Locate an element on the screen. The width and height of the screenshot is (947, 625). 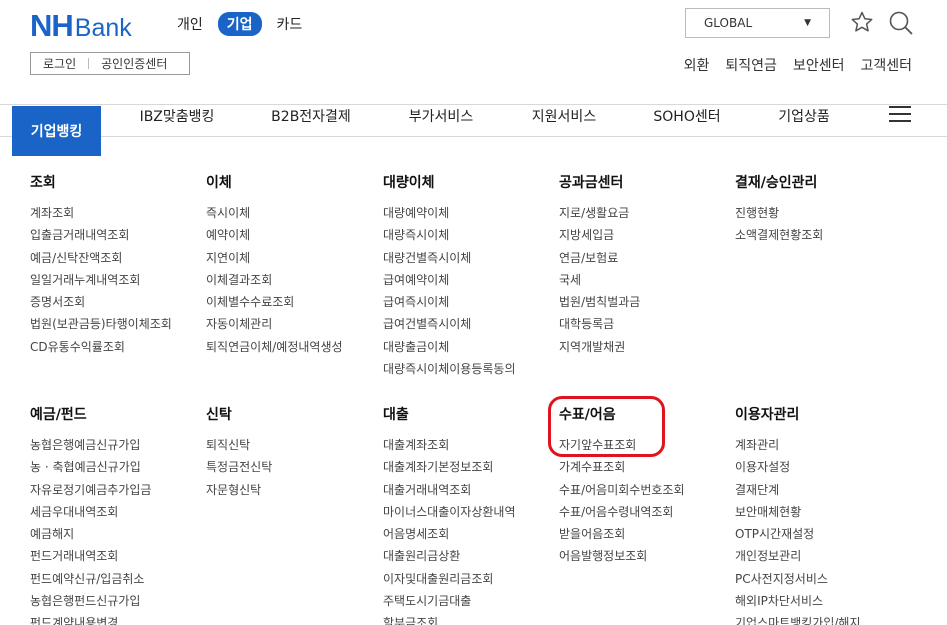
menu-item: 예금/신탁잔액조회 is located at coordinates (101, 258).